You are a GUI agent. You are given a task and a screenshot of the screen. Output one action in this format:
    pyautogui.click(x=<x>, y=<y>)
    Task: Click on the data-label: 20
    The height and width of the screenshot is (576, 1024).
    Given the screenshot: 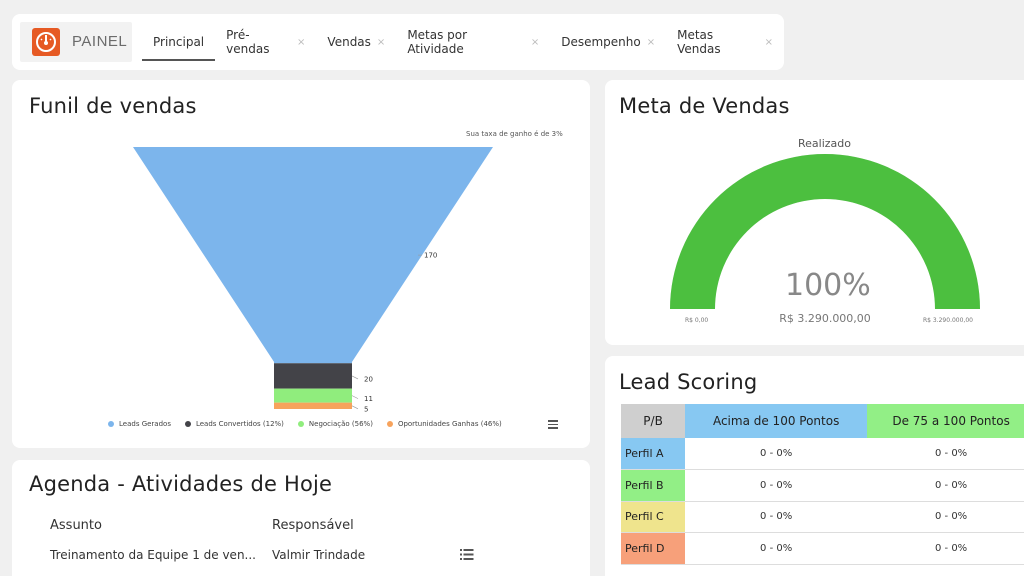 What is the action you would take?
    pyautogui.click(x=368, y=379)
    